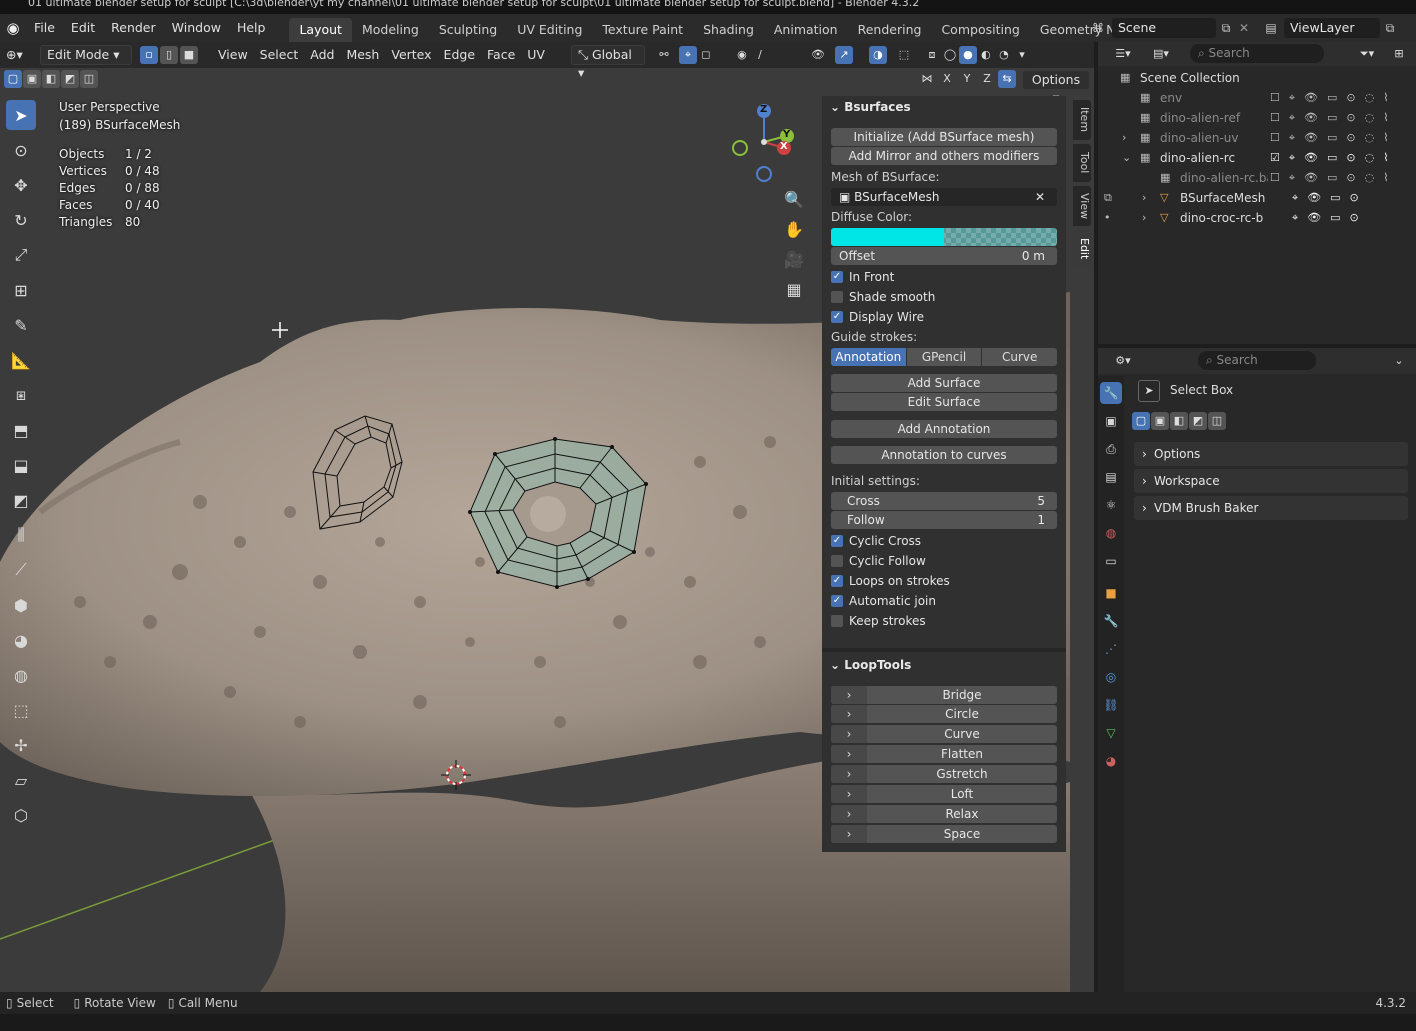 The height and width of the screenshot is (1031, 1416). Describe the element at coordinates (950, 55) in the screenshot. I see `shading-wireframe-icon: ◯` at that location.